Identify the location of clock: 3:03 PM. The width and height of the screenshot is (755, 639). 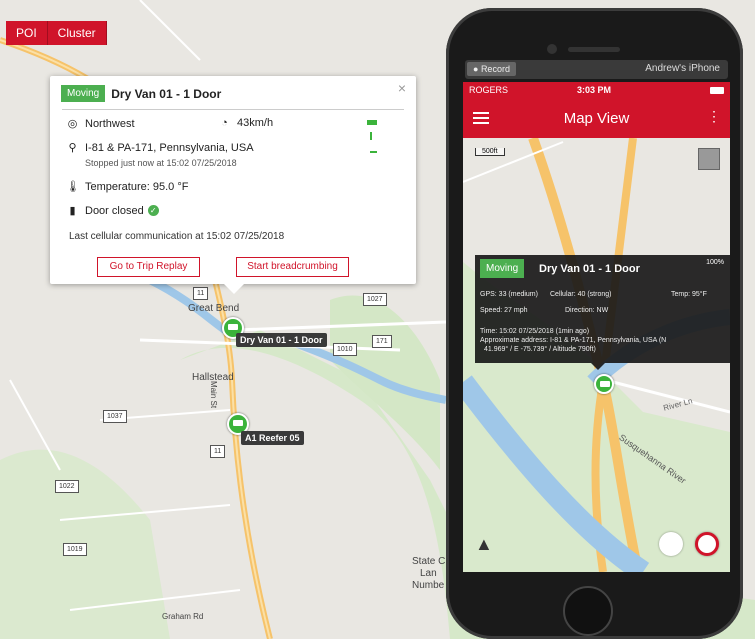
(594, 90).